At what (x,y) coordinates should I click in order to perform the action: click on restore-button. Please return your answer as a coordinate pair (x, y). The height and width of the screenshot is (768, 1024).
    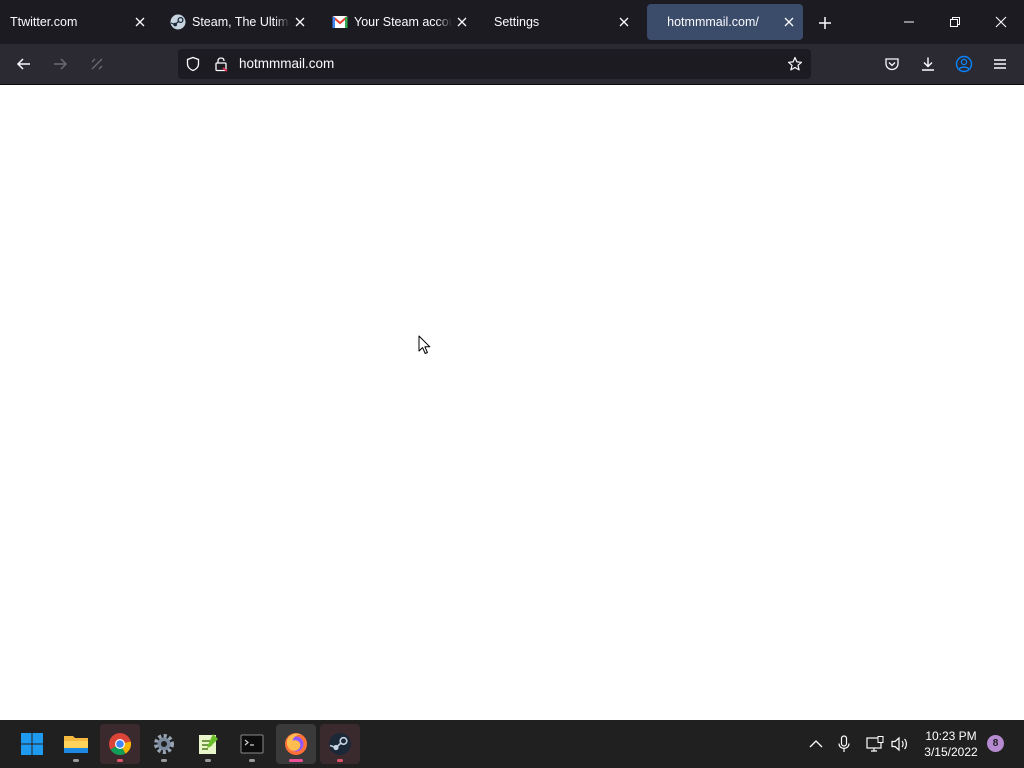
    Looking at the image, I should click on (955, 22).